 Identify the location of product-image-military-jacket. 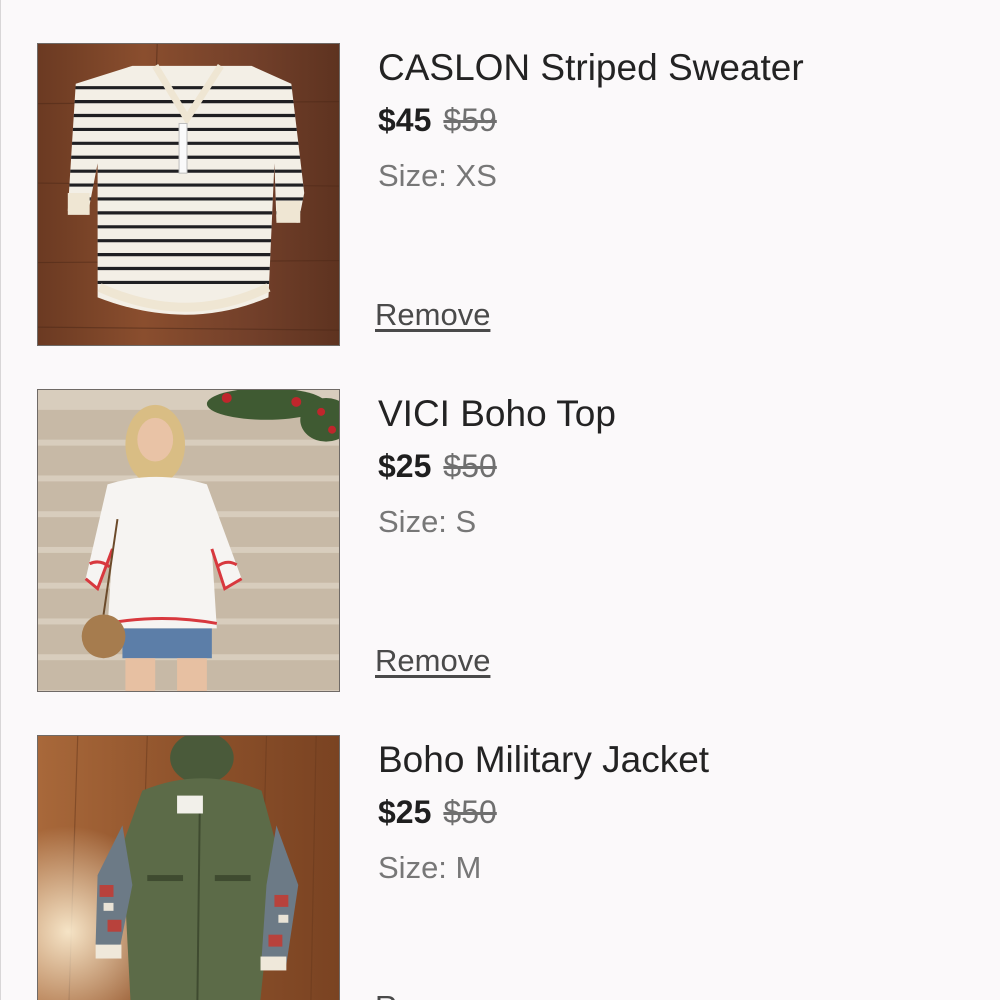
(188, 867).